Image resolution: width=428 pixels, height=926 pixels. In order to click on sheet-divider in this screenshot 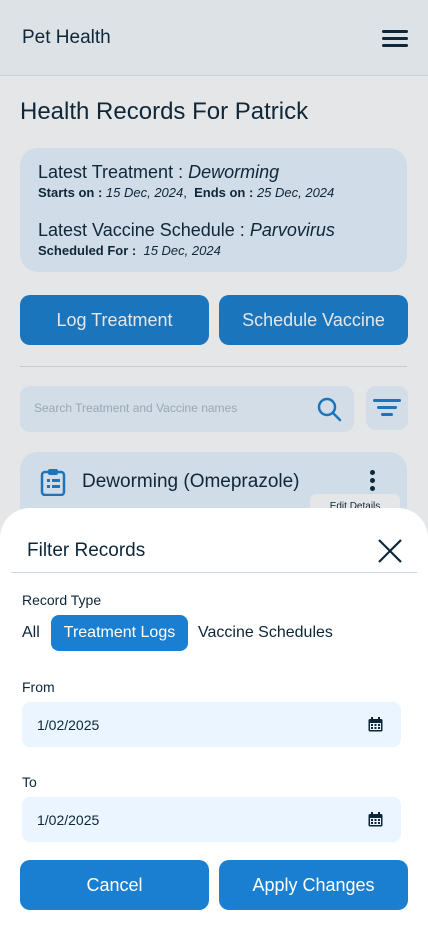, I will do `click(214, 572)`.